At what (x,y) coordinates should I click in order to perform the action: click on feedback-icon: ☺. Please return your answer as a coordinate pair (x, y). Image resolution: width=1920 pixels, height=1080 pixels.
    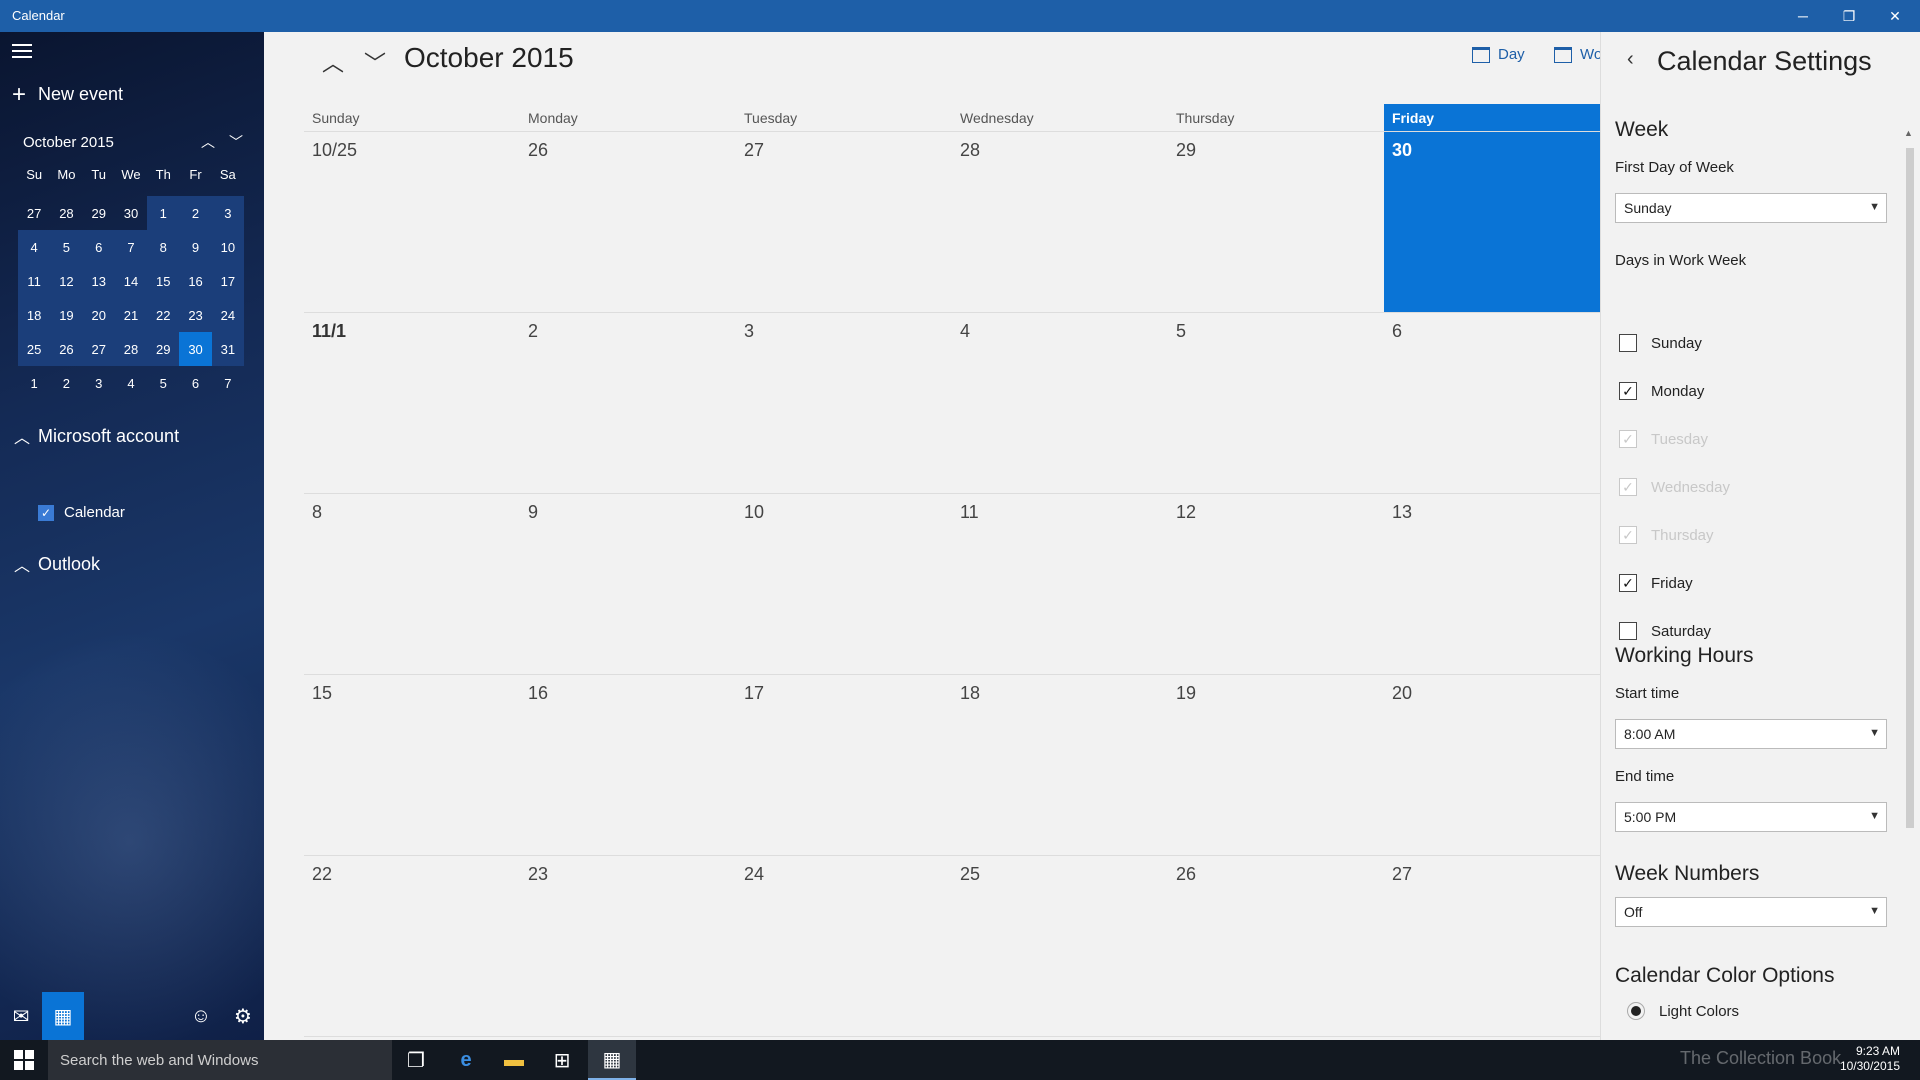
    Looking at the image, I should click on (201, 1016).